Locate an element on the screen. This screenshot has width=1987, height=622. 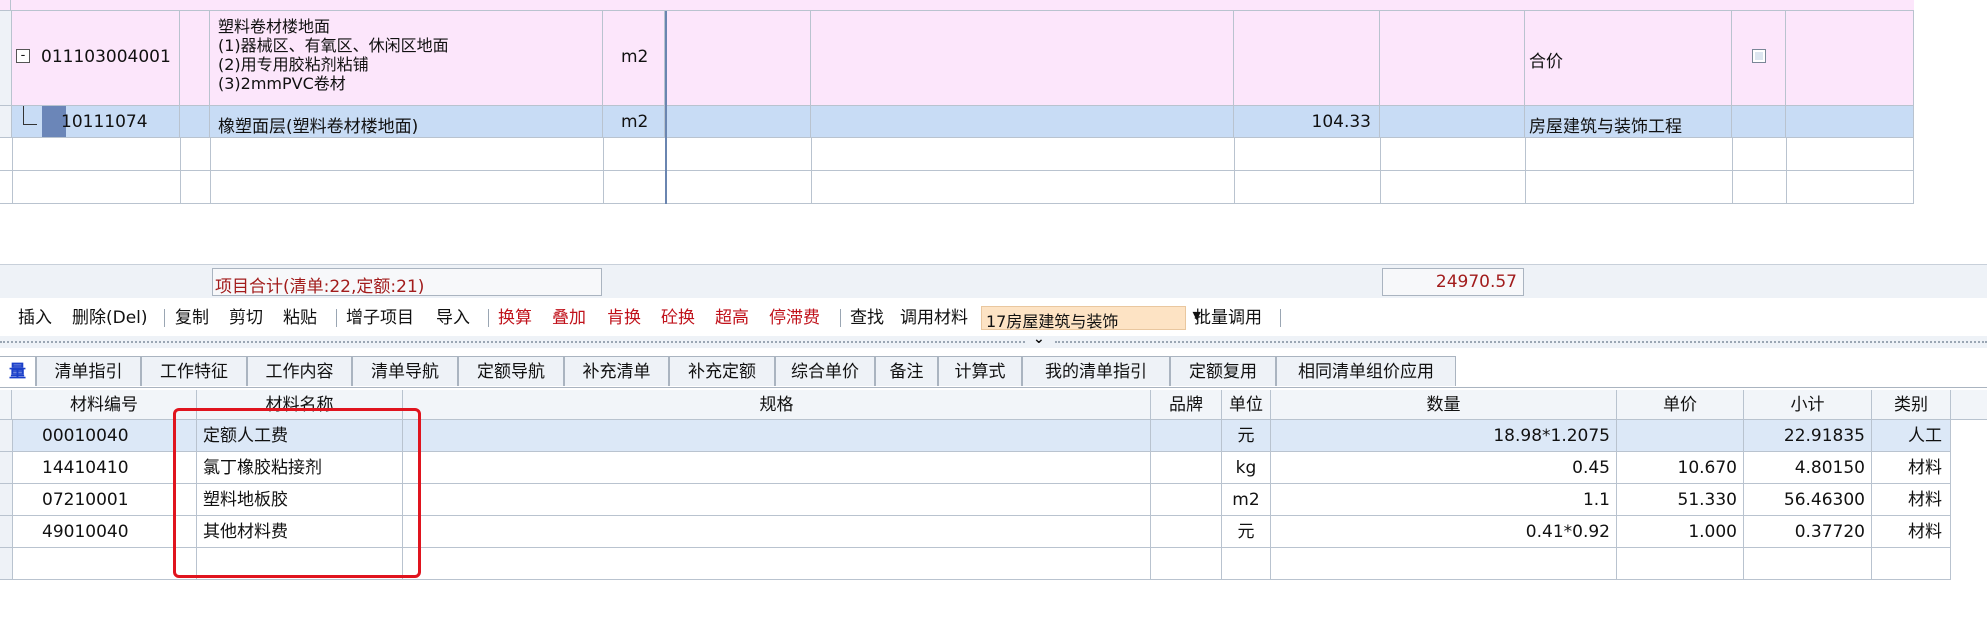
material-price: 10.670 is located at coordinates (1680, 468).